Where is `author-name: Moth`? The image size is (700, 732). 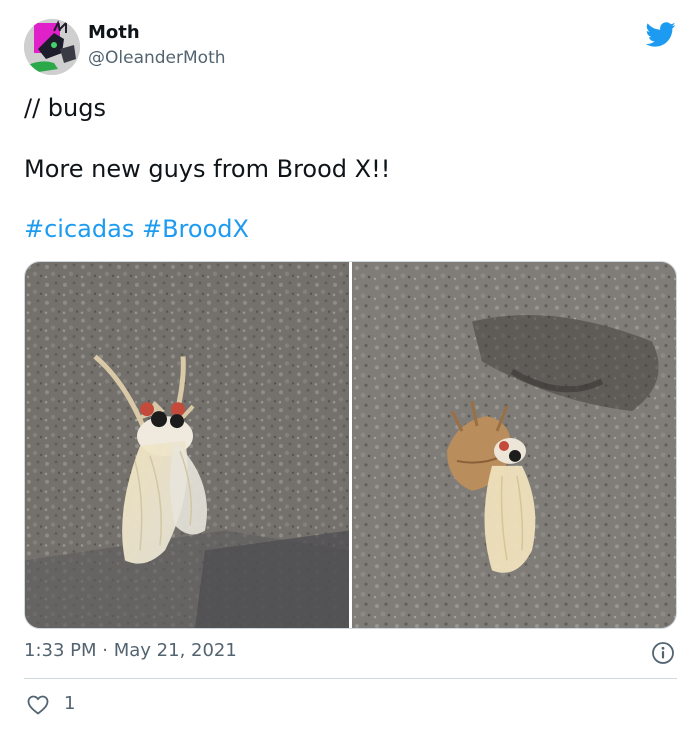 author-name: Moth is located at coordinates (114, 33).